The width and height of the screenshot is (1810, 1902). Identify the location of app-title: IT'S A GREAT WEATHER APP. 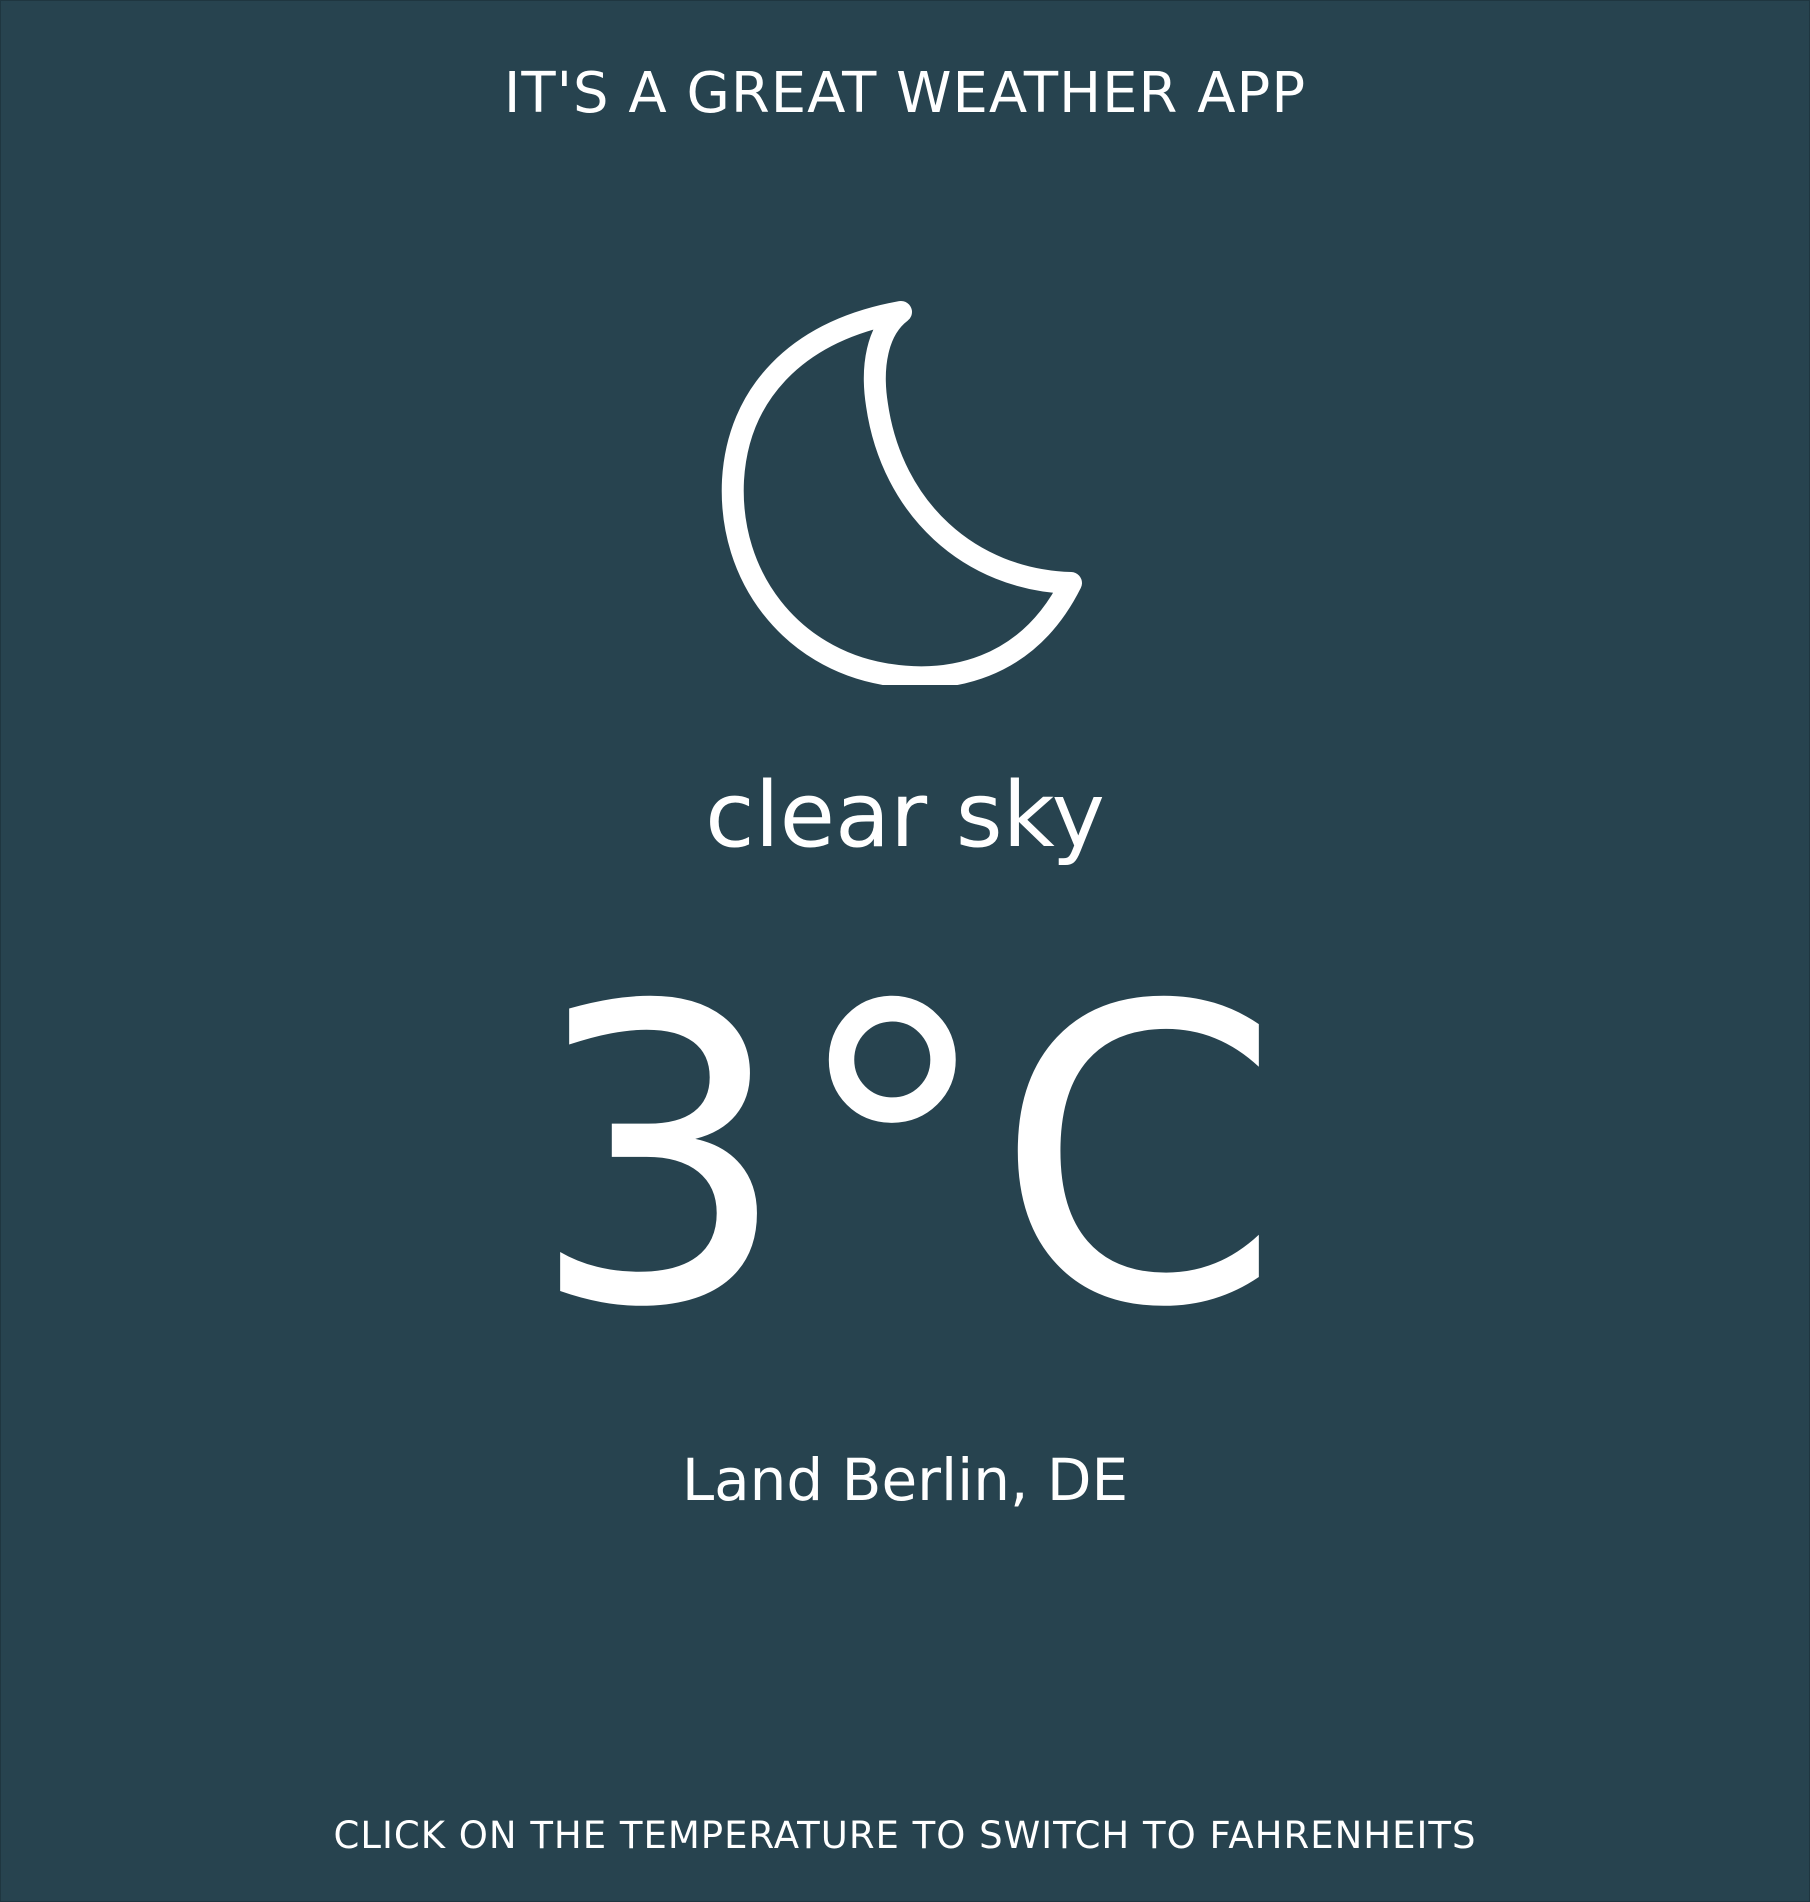
(905, 93).